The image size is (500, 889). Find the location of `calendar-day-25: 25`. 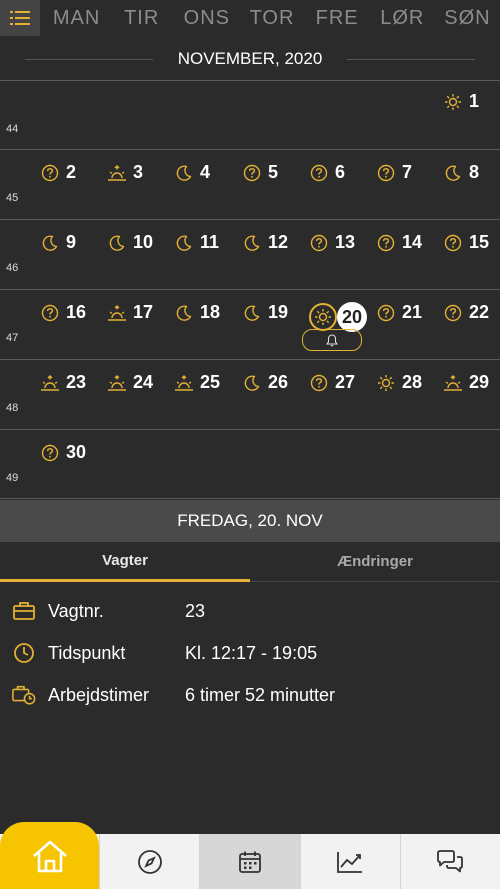

calendar-day-25: 25 is located at coordinates (197, 382).